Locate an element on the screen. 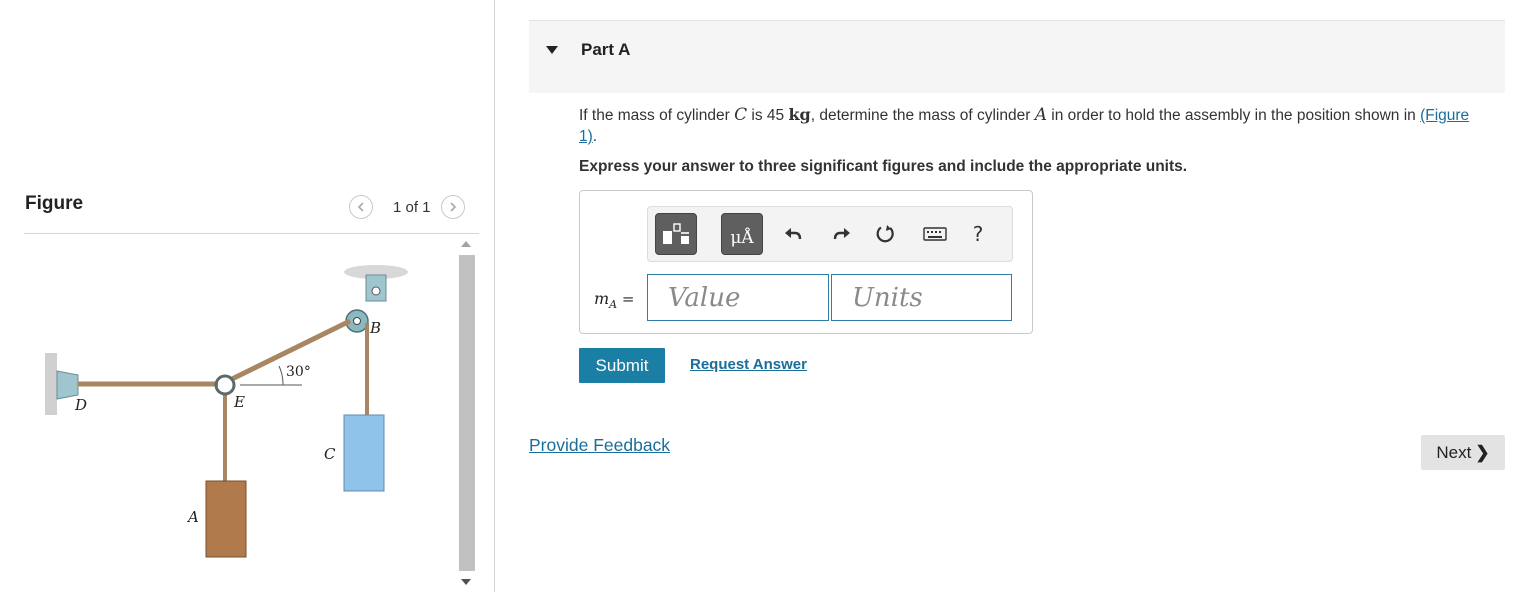  angle-arc is located at coordinates (281, 375).